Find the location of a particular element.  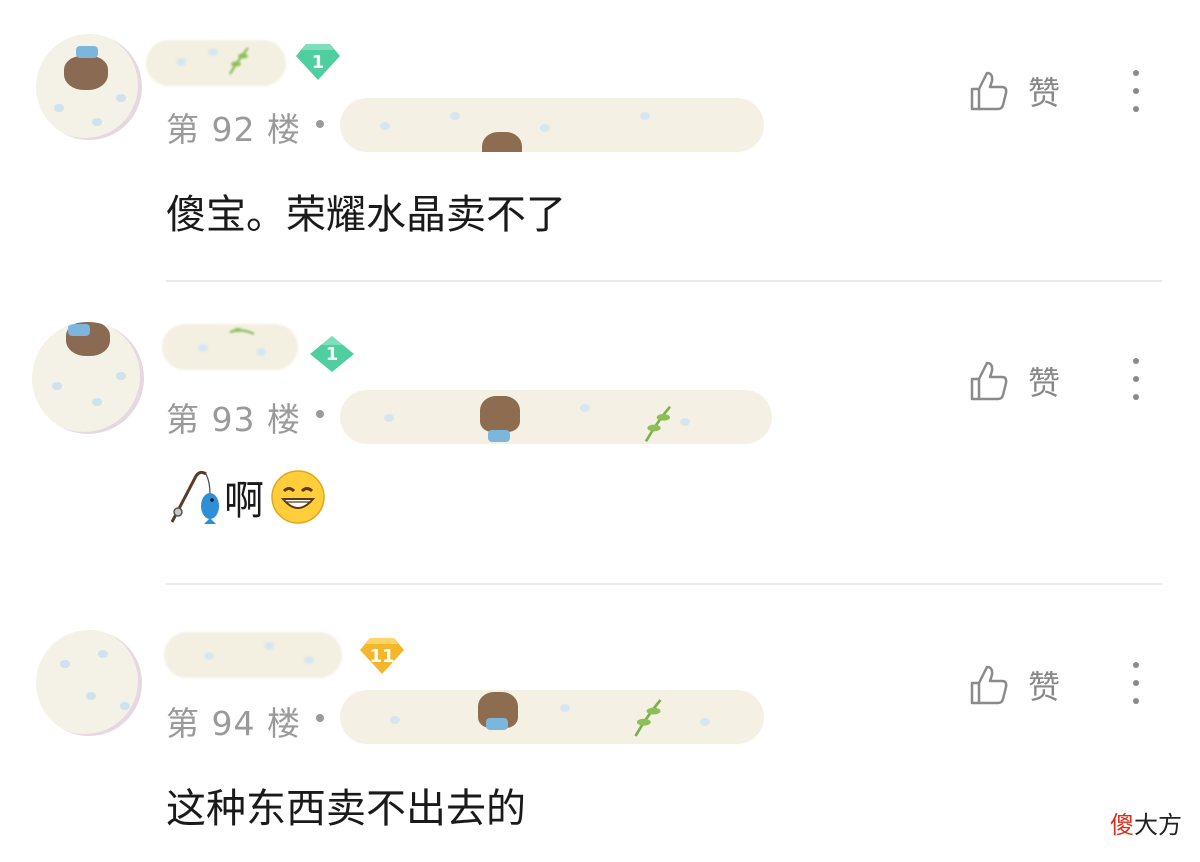

floor-number: 第 93 楼 is located at coordinates (233, 419).